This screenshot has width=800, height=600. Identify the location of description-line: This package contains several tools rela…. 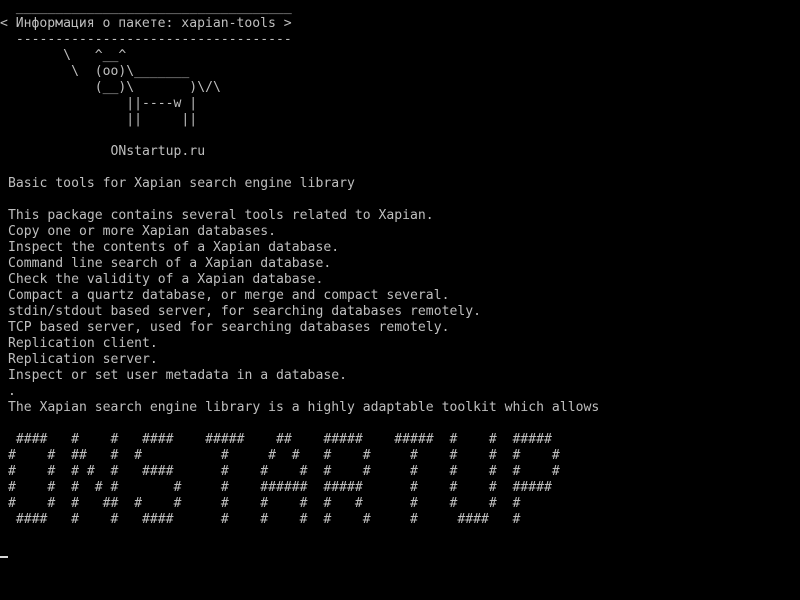
(221, 215).